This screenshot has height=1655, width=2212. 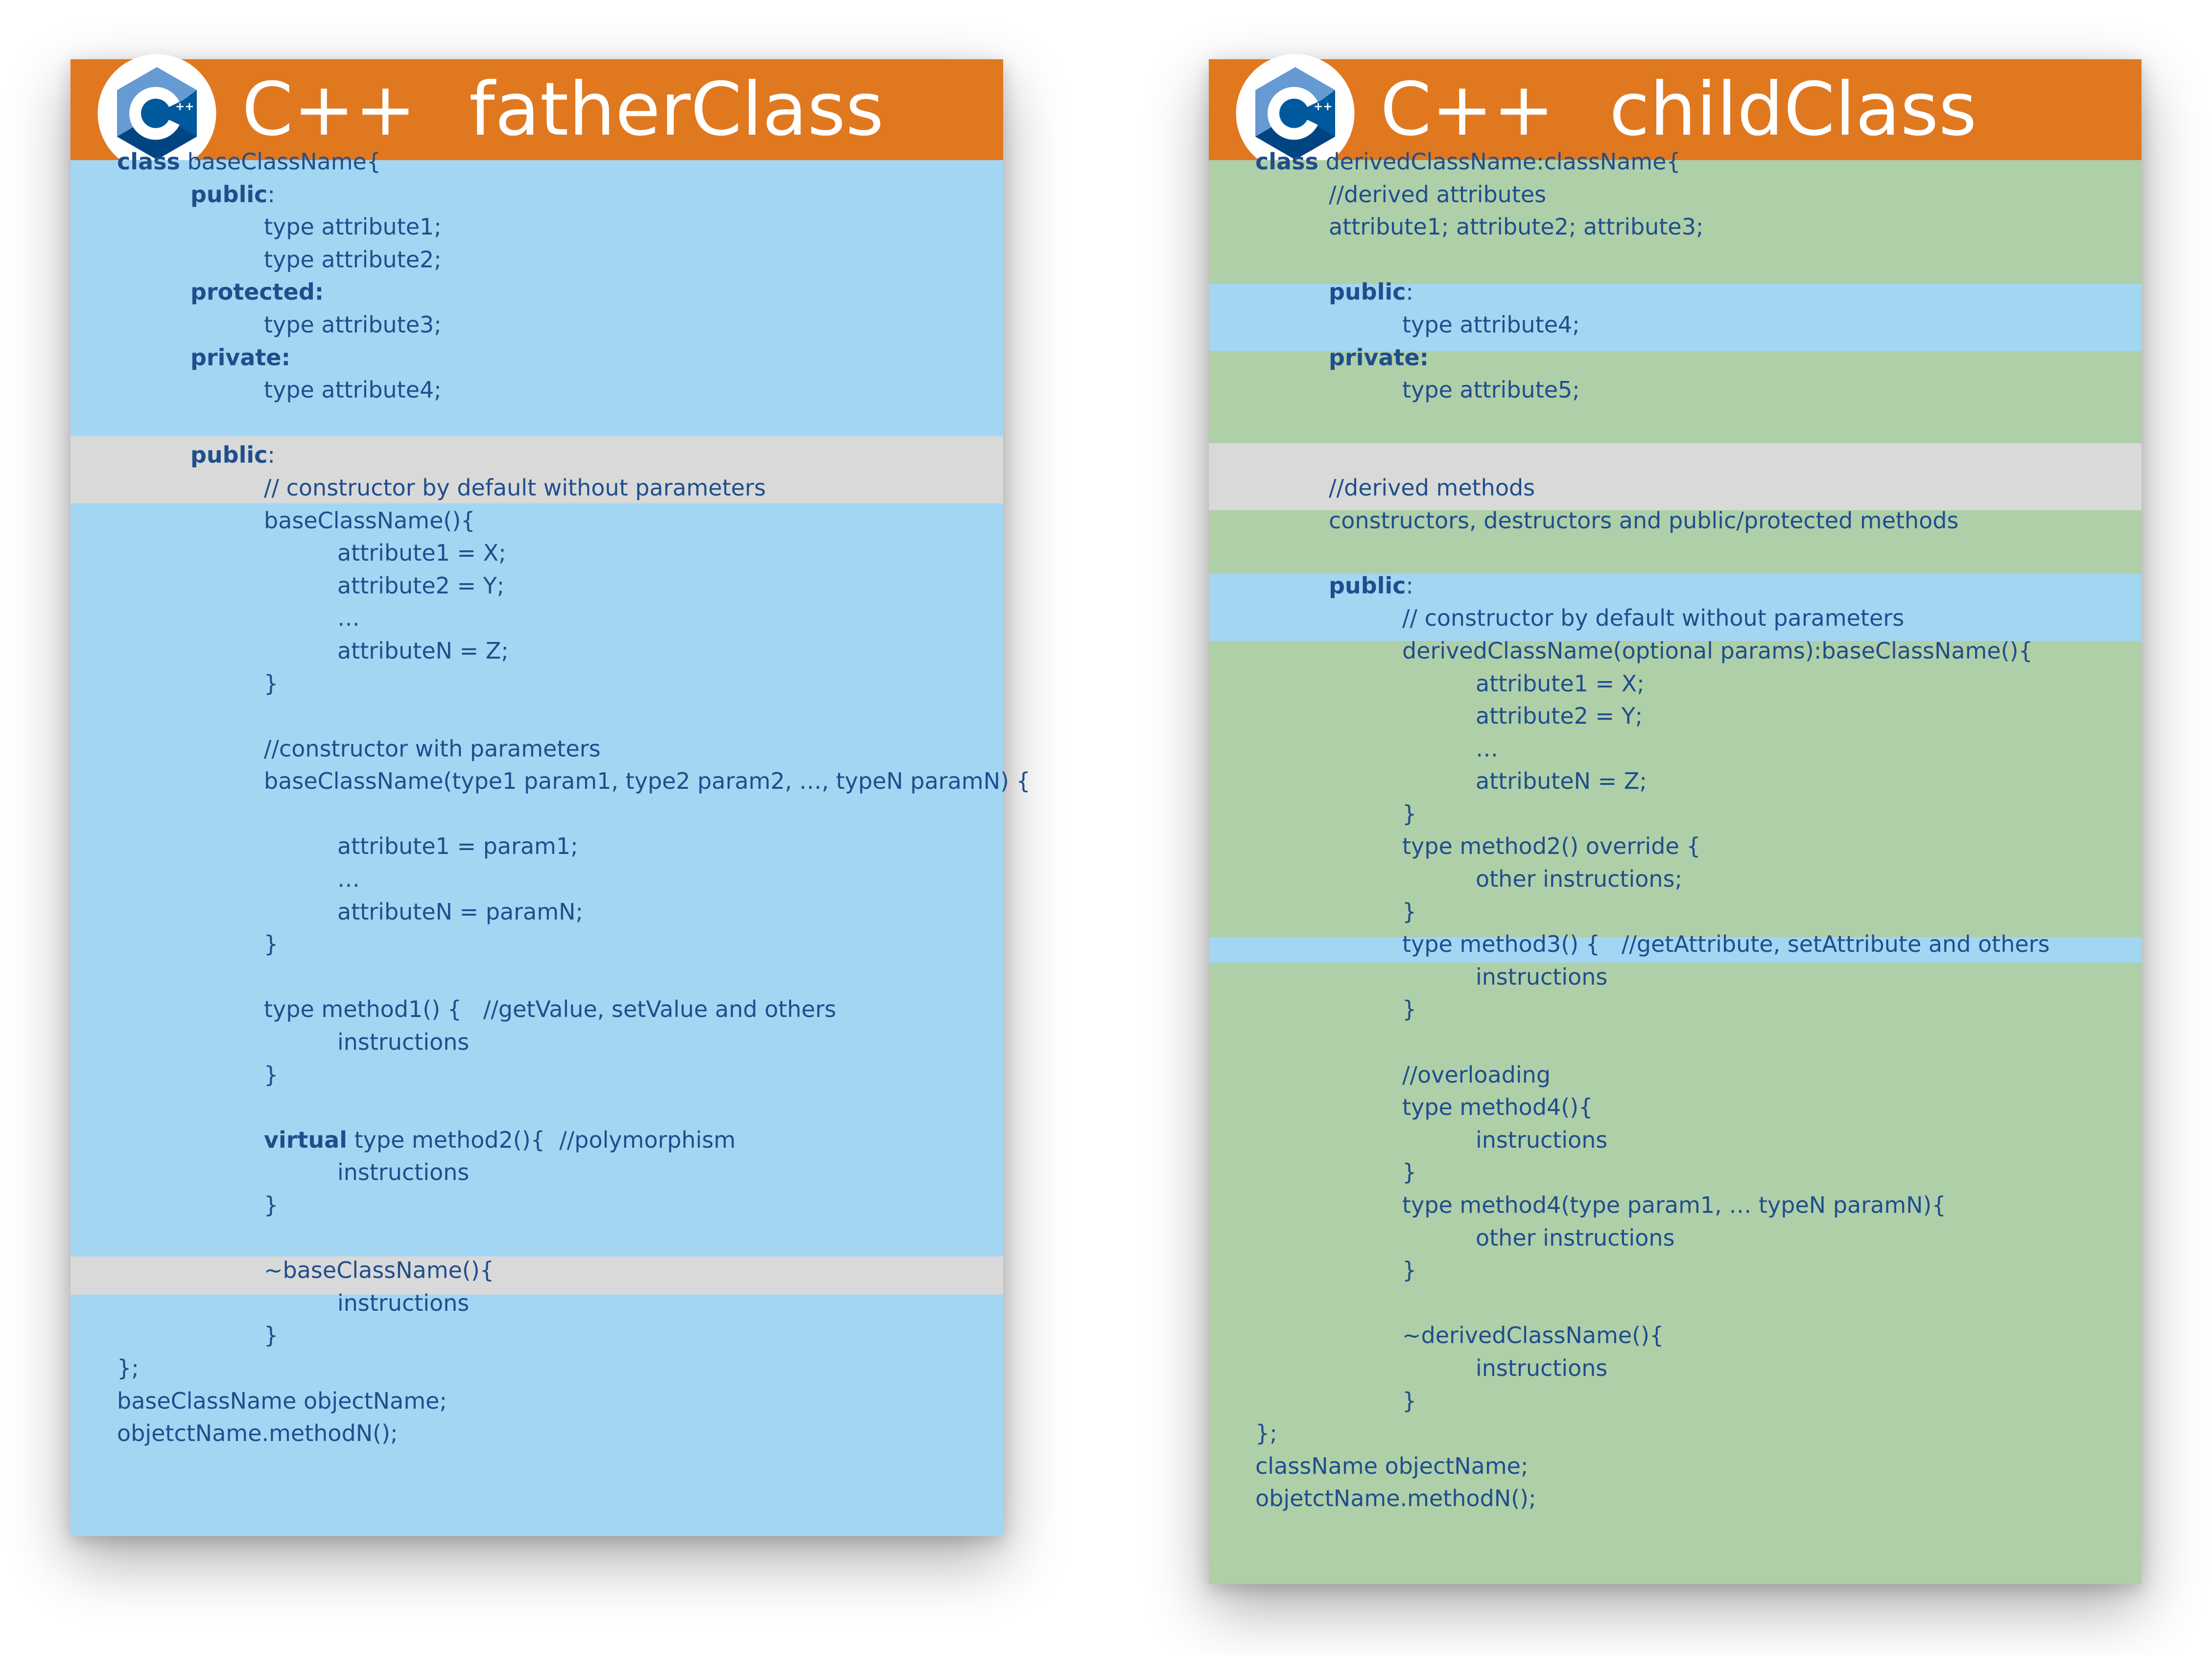 What do you see at coordinates (574, 324) in the screenshot?
I see `code-line: type attribute3;` at bounding box center [574, 324].